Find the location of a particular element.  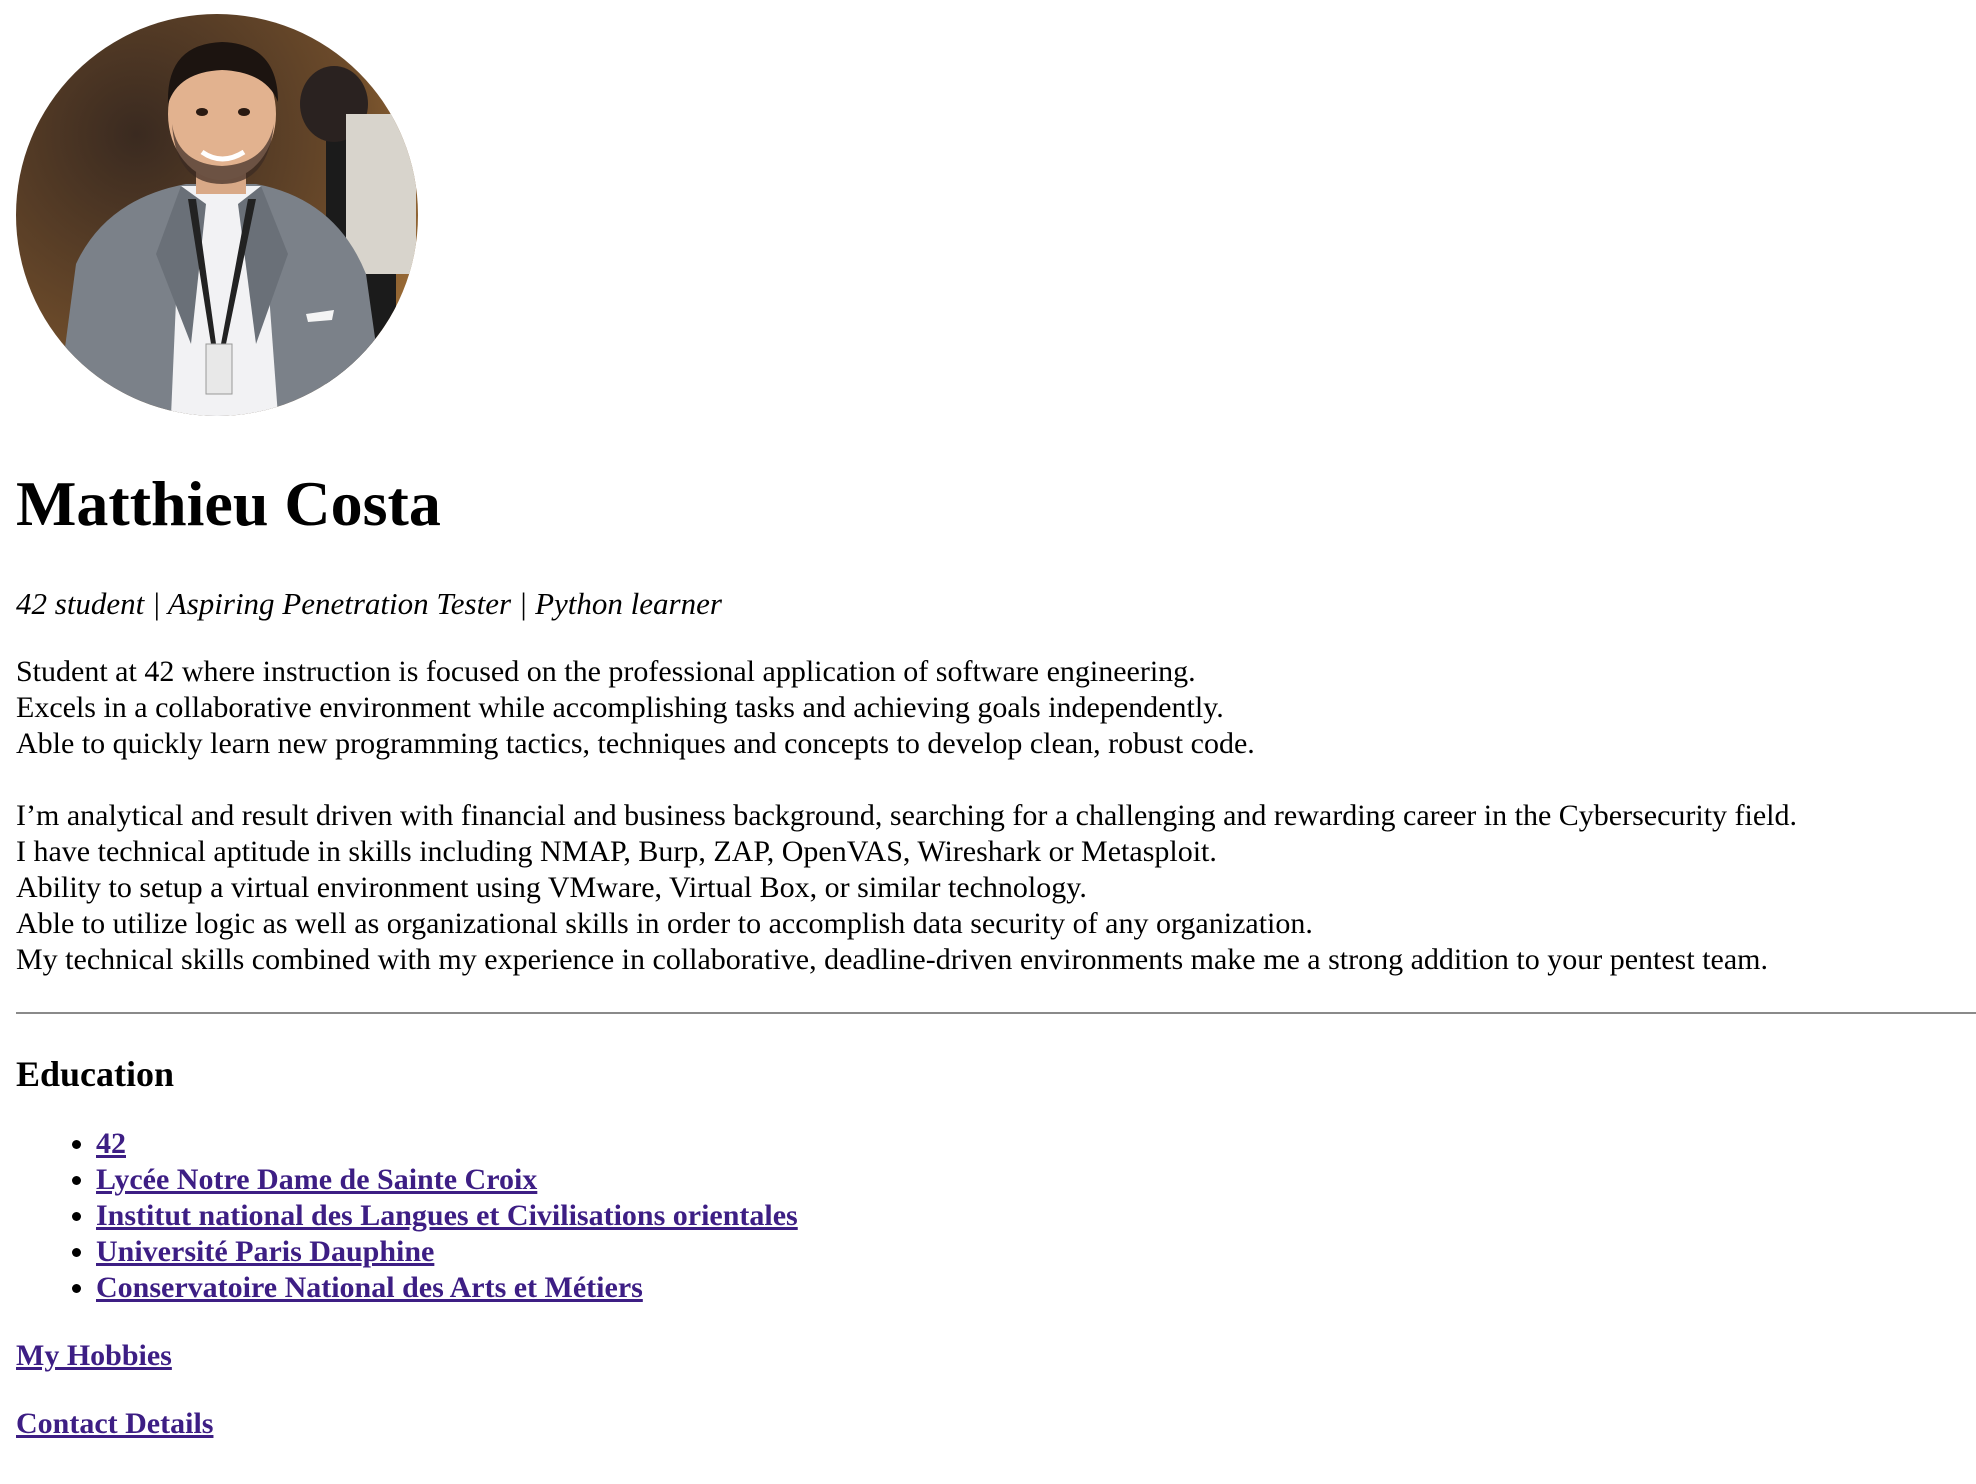

education-link-42: 42 is located at coordinates (111, 1143).